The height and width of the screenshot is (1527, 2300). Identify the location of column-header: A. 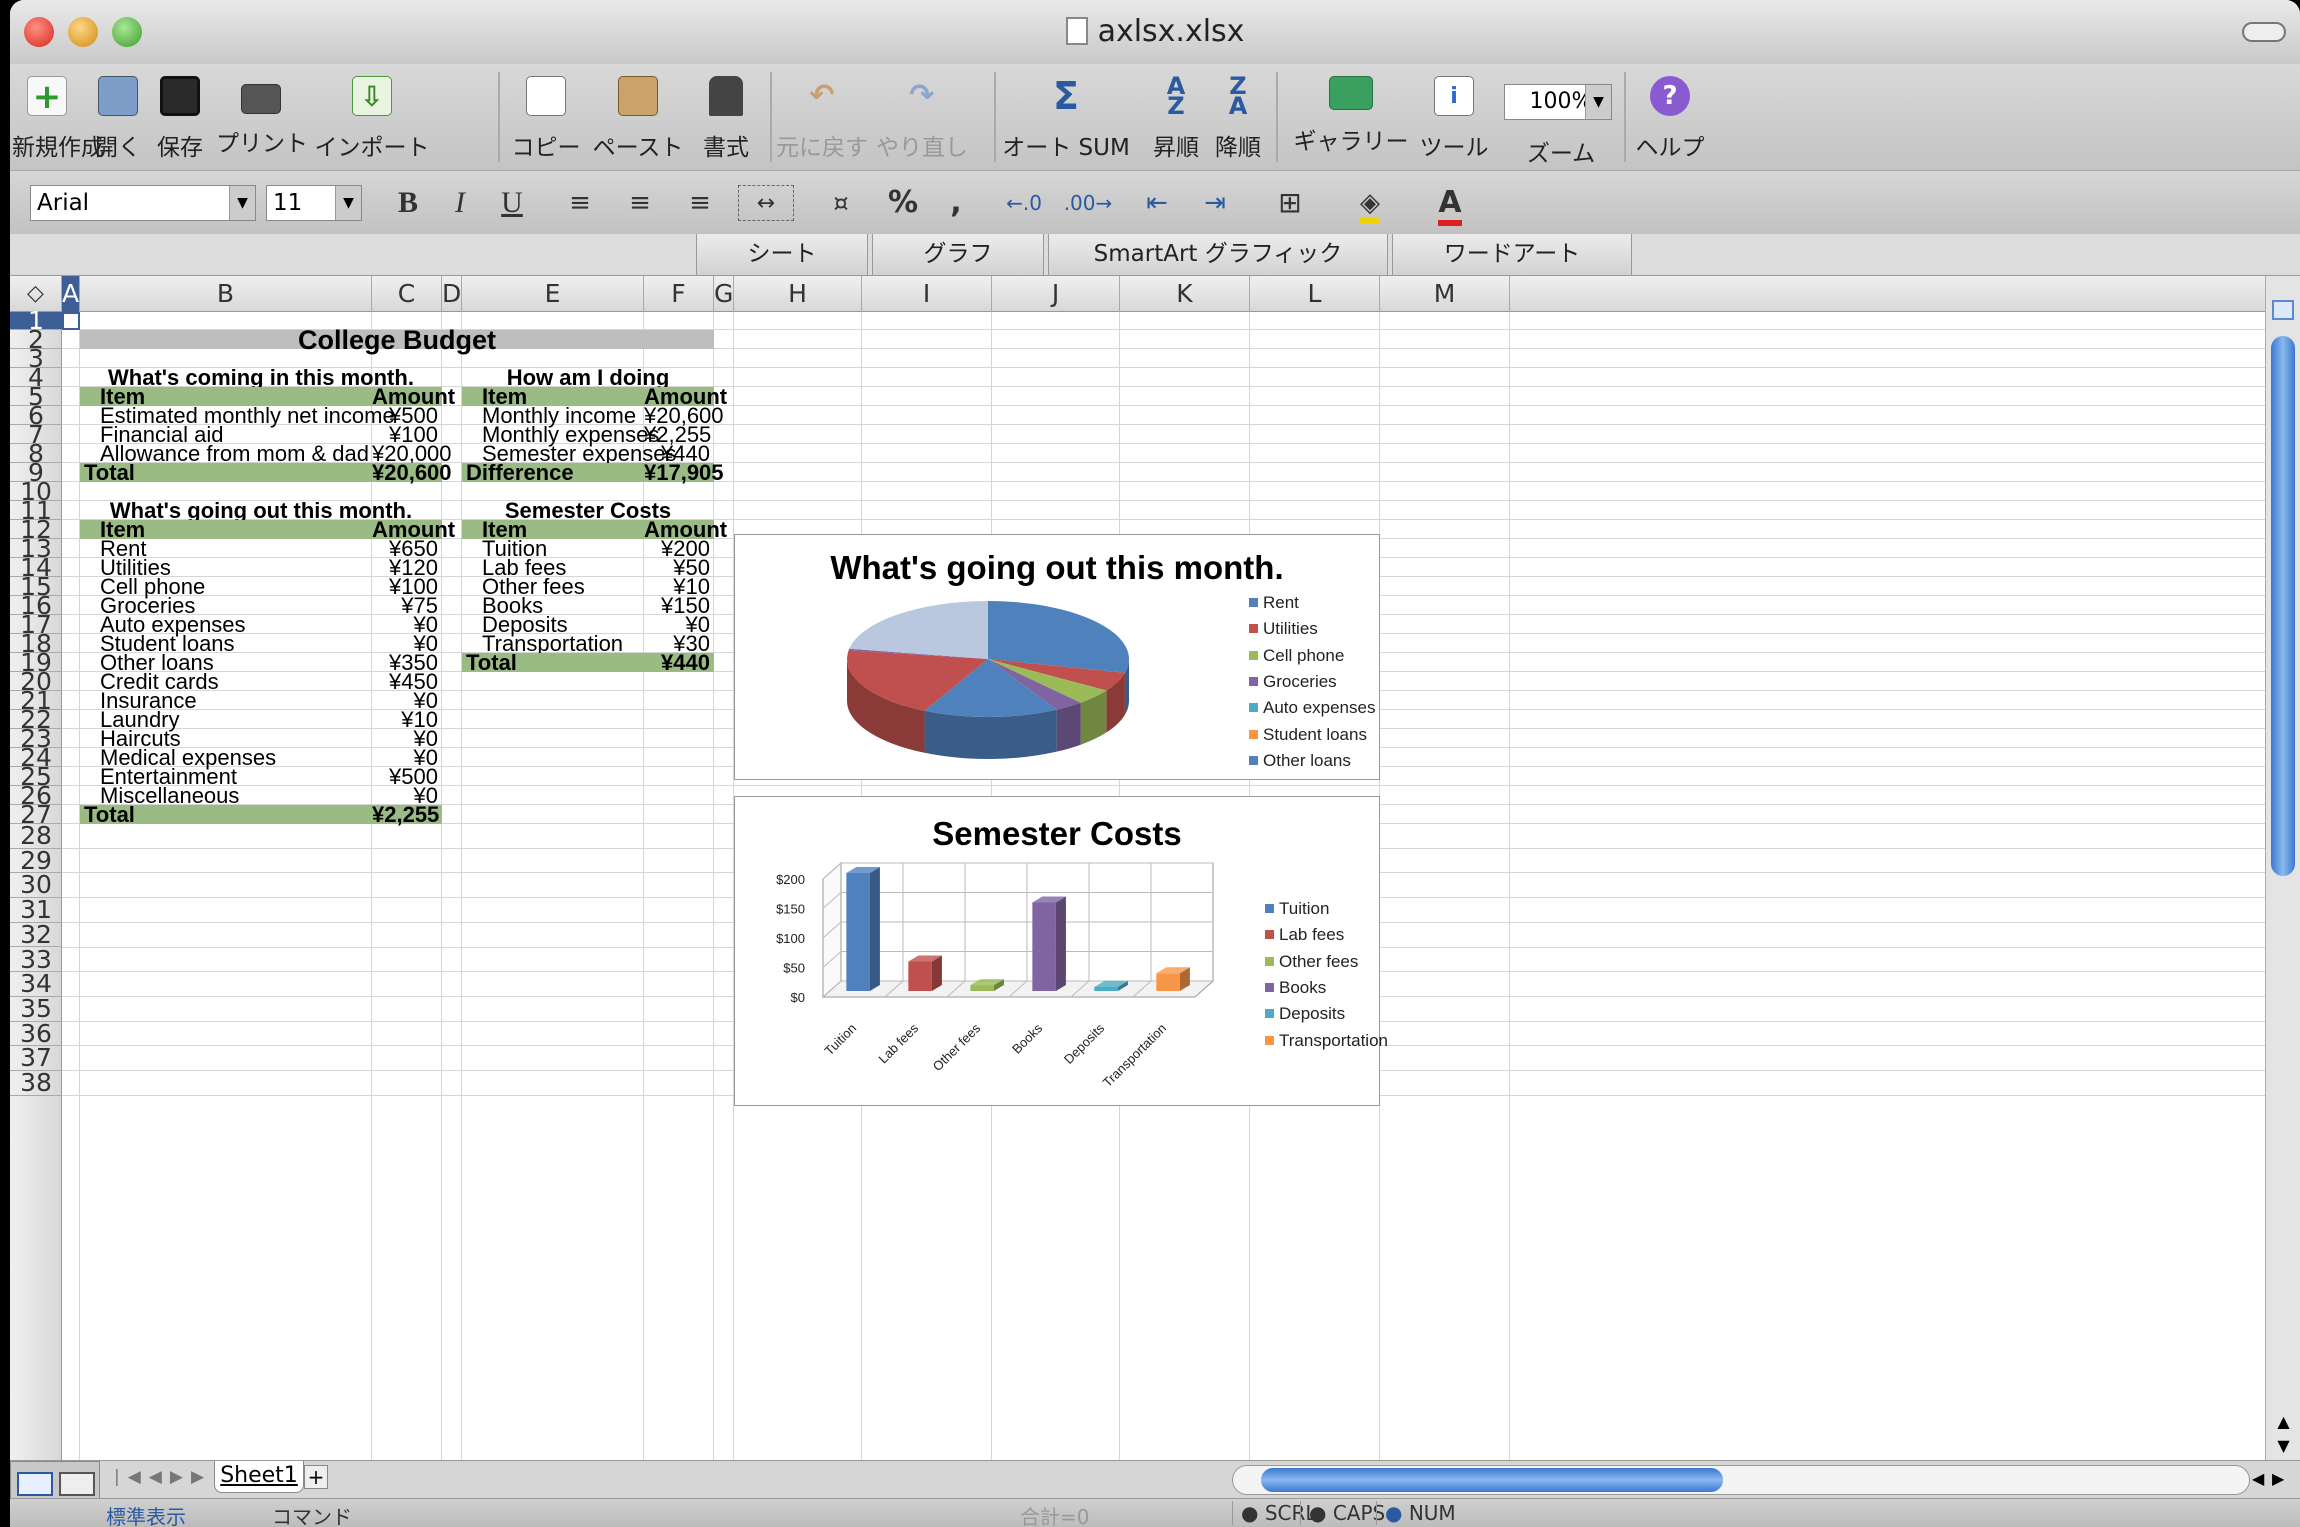
(71, 294).